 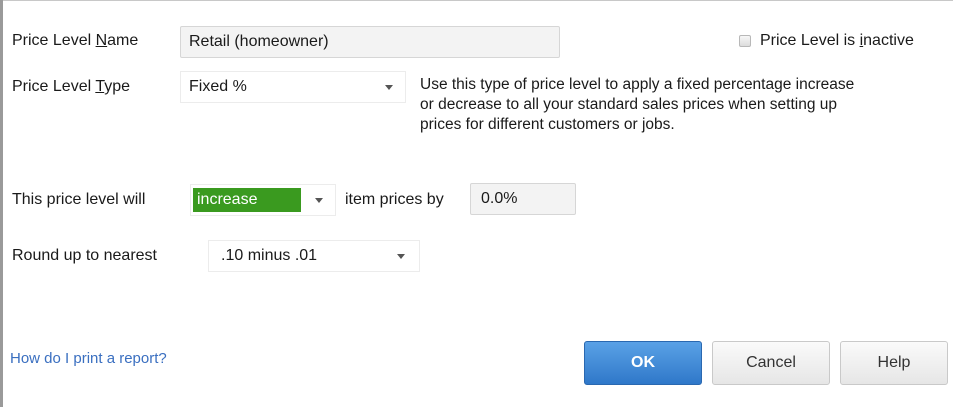 What do you see at coordinates (263, 200) in the screenshot?
I see `adjust-direction-dropdown: increase` at bounding box center [263, 200].